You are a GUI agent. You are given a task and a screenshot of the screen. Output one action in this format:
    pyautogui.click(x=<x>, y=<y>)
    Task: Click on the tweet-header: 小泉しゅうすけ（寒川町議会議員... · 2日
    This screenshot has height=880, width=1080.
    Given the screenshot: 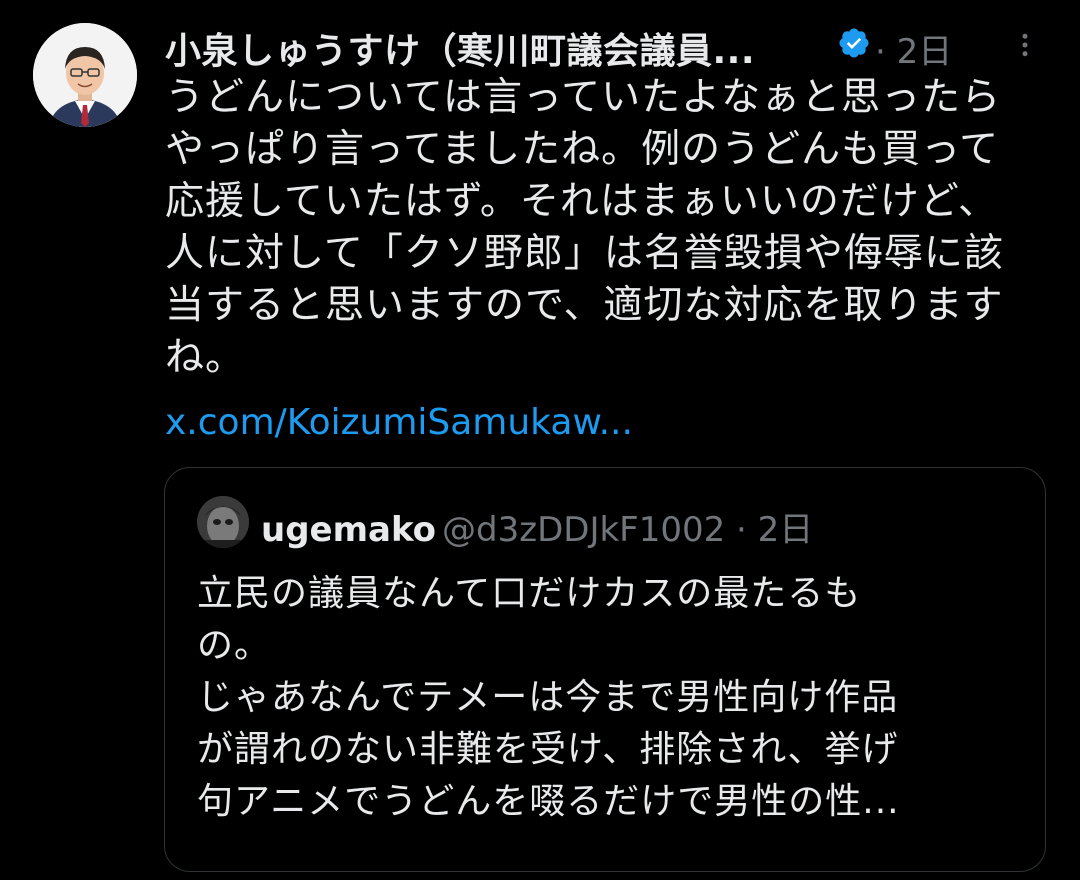 What is the action you would take?
    pyautogui.click(x=605, y=46)
    